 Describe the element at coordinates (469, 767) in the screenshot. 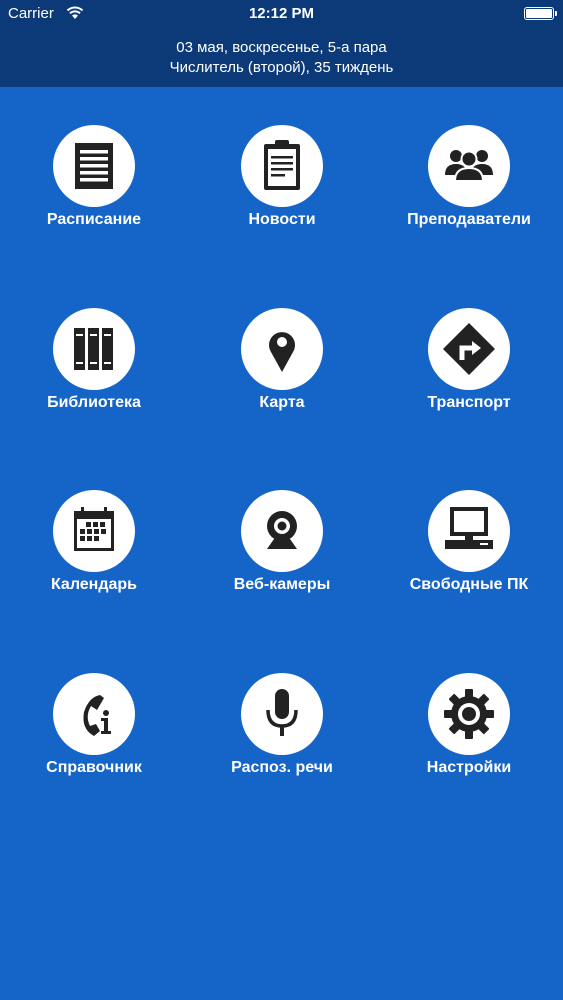

I see `menu-item-label: Настройки` at that location.